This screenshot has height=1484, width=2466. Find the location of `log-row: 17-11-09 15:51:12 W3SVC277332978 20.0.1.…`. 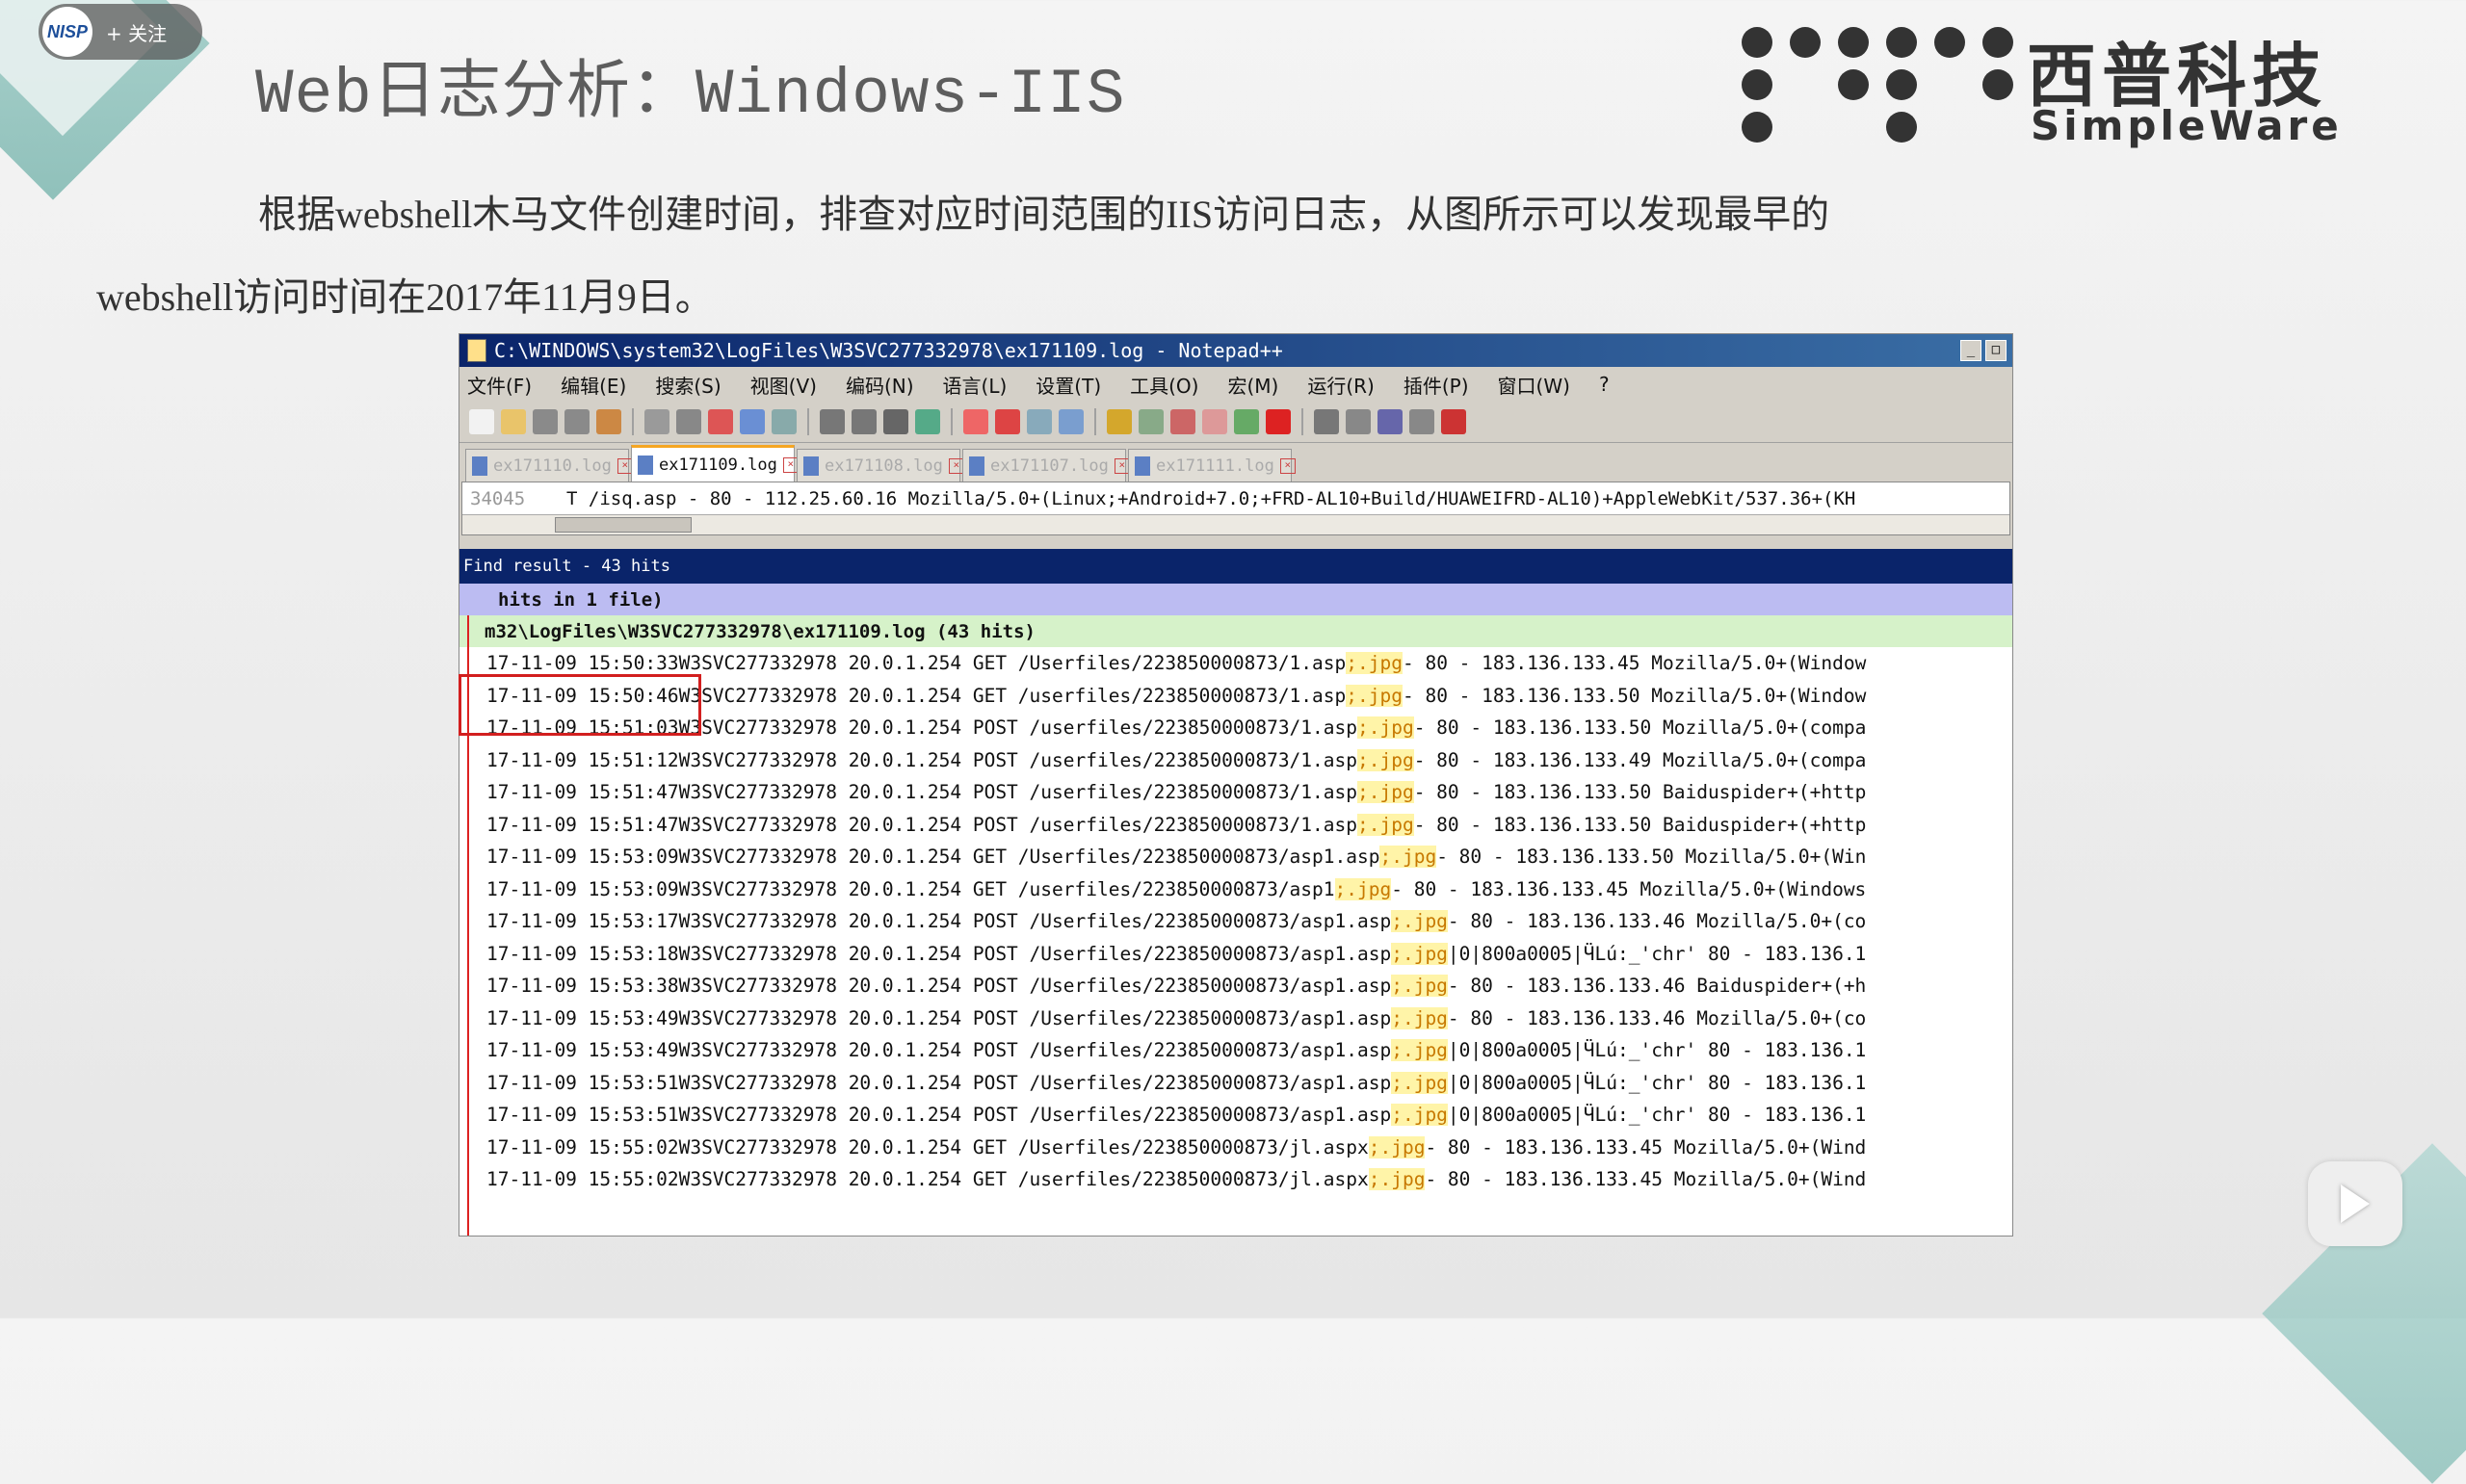

log-row: 17-11-09 15:51:12 W3SVC277332978 20.0.1.… is located at coordinates (1235, 761).